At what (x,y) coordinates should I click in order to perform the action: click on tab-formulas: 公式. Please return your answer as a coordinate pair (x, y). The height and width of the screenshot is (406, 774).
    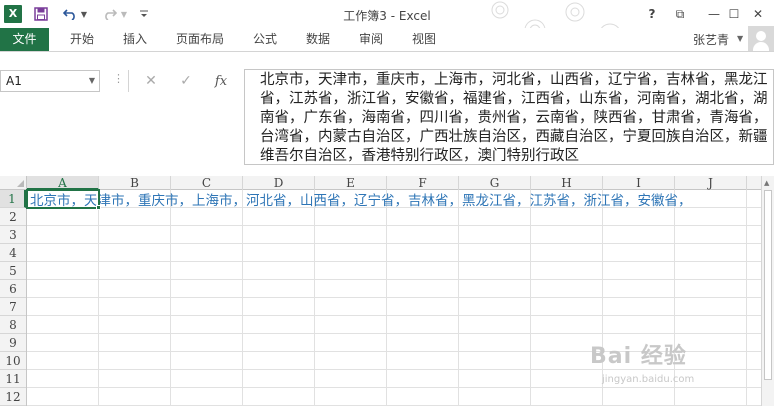
    Looking at the image, I should click on (265, 39).